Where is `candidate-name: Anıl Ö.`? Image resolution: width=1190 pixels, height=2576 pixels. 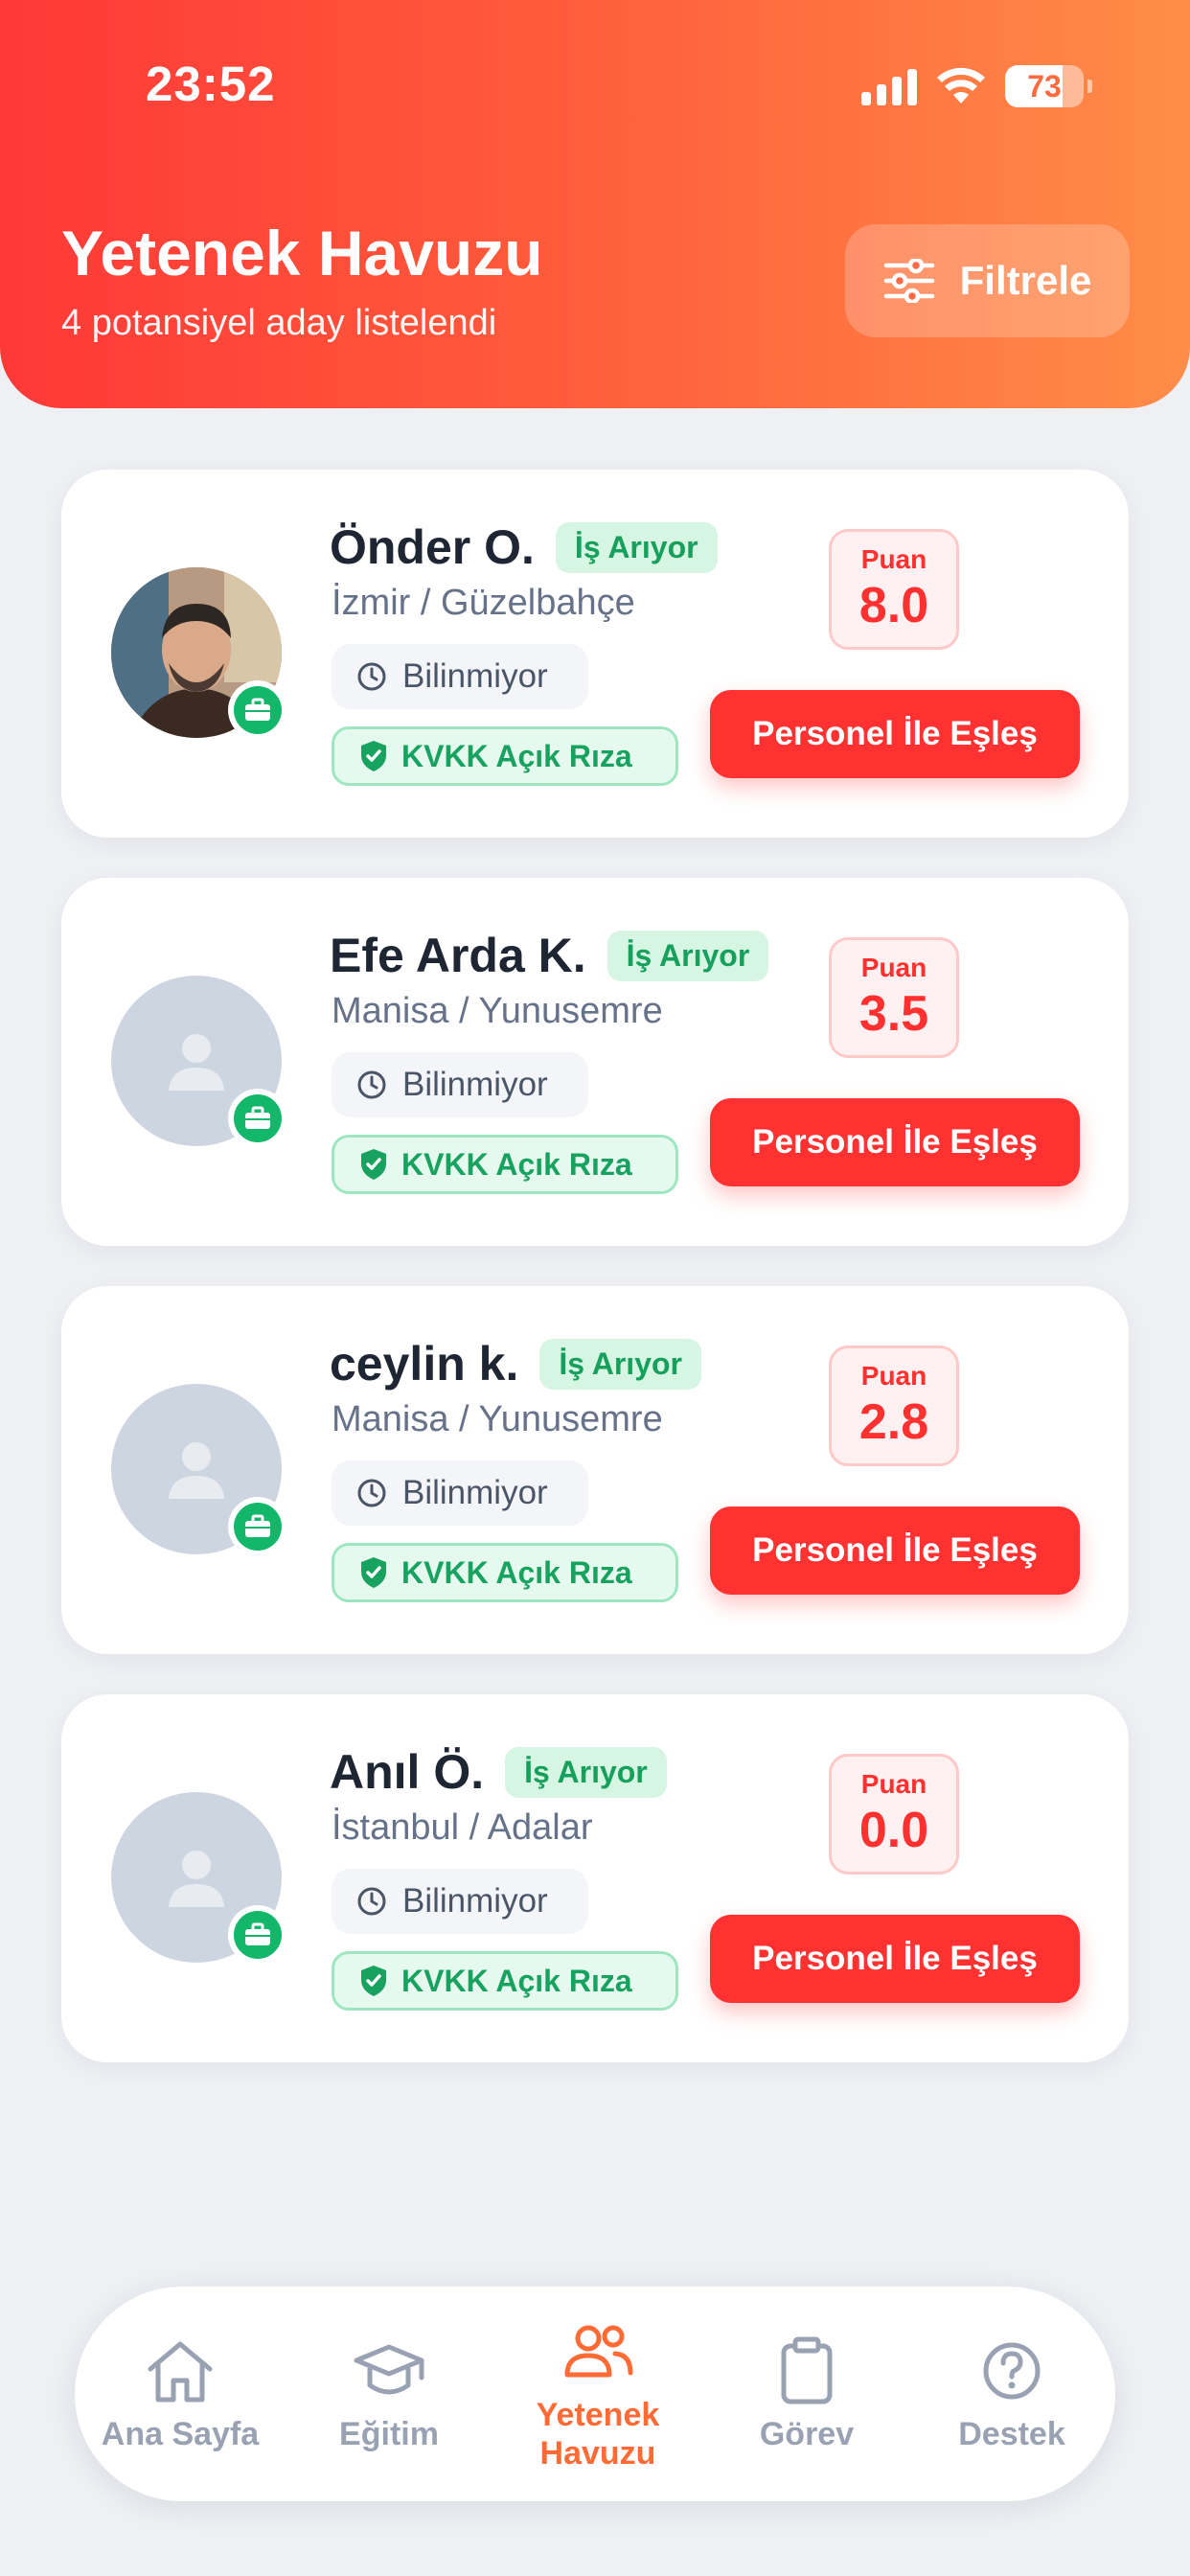 candidate-name: Anıl Ö. is located at coordinates (408, 1772).